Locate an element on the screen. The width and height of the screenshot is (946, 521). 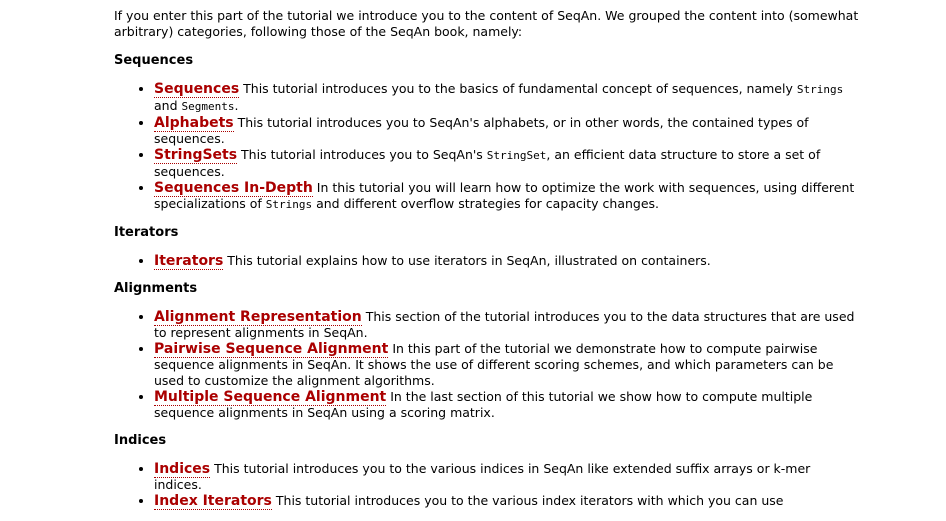
section-heading-iterators: Iterators is located at coordinates (146, 232).